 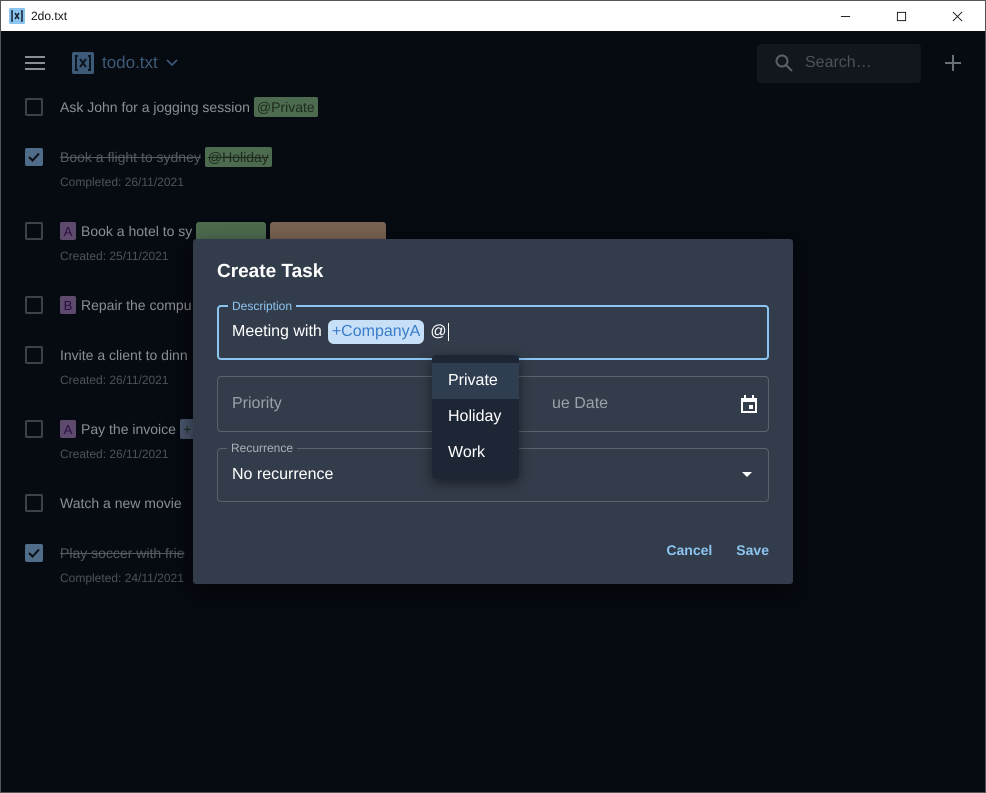 What do you see at coordinates (122, 182) in the screenshot?
I see `task-date: Completed: 26/11/2021` at bounding box center [122, 182].